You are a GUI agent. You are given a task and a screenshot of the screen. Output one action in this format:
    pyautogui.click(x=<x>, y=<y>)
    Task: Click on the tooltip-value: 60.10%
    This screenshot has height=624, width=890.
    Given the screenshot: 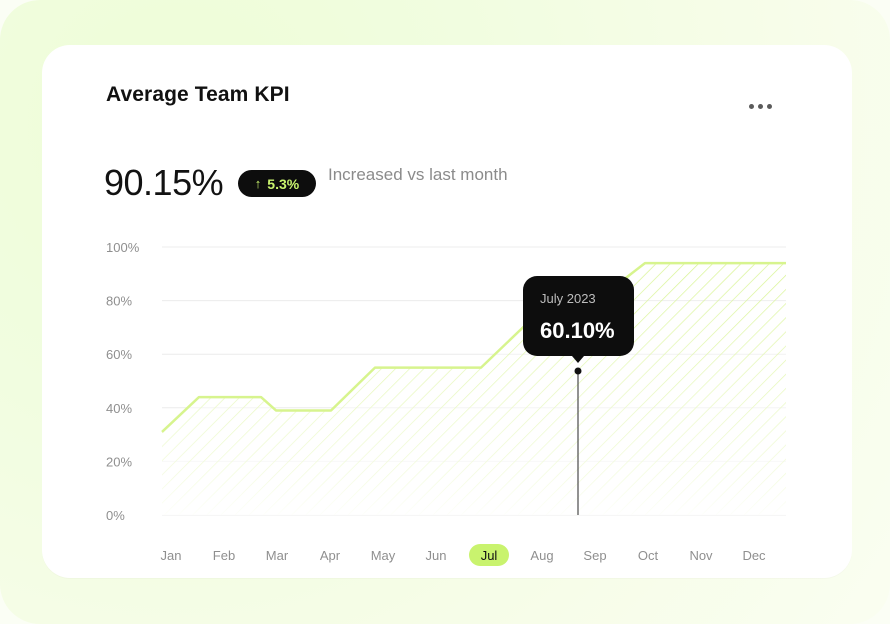 What is the action you would take?
    pyautogui.click(x=577, y=330)
    